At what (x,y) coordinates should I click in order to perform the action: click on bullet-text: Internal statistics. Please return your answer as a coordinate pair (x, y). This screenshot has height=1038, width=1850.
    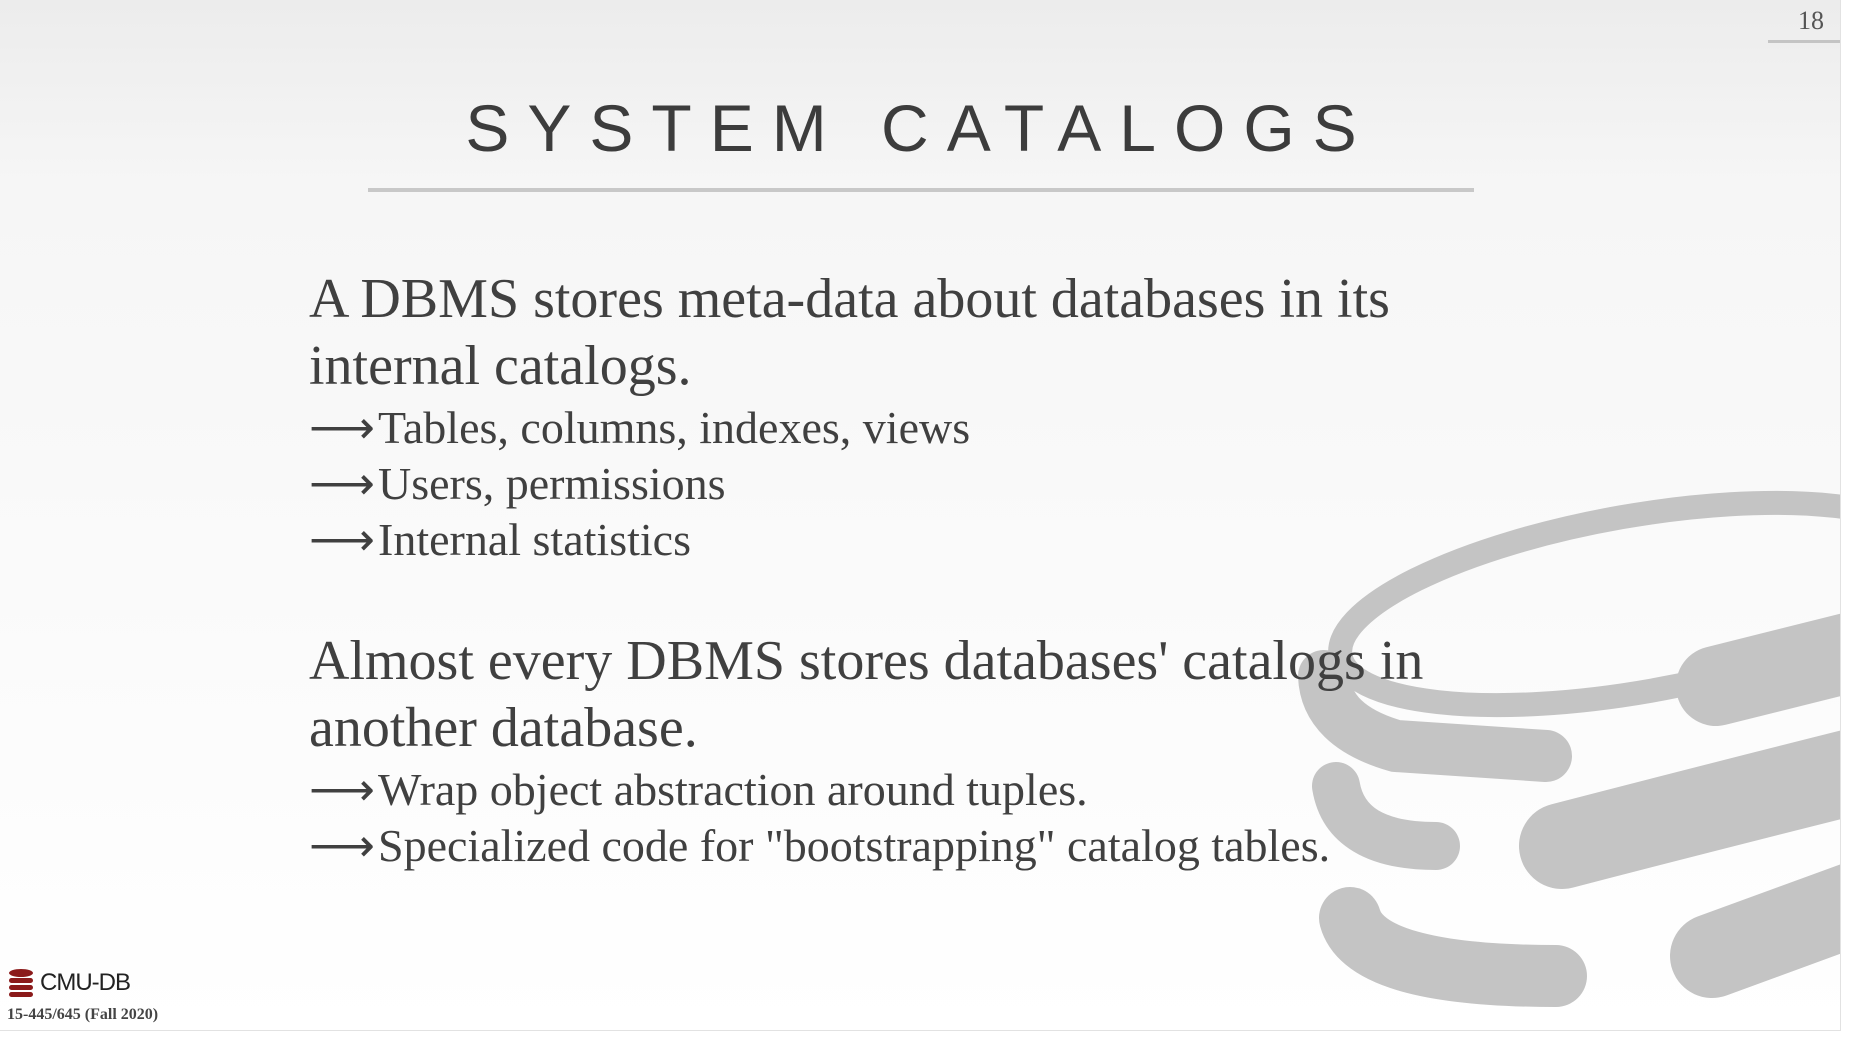
    Looking at the image, I should click on (534, 539).